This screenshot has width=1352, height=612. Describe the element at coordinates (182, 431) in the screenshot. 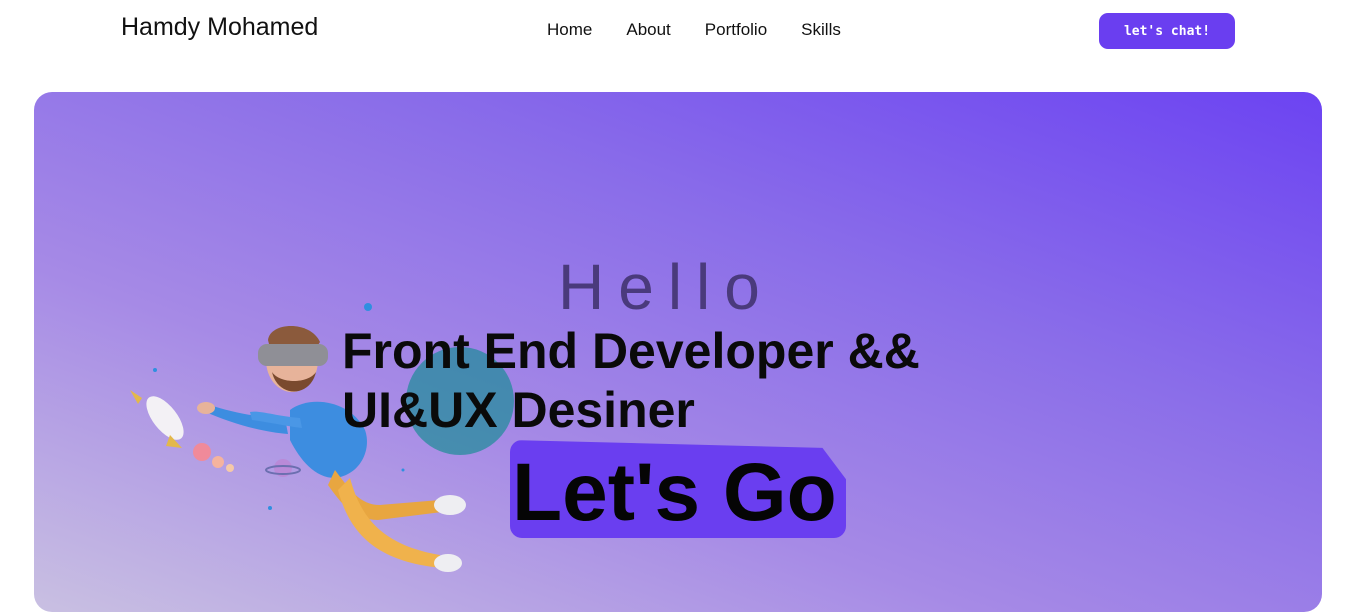

I see `rocket-icon` at that location.